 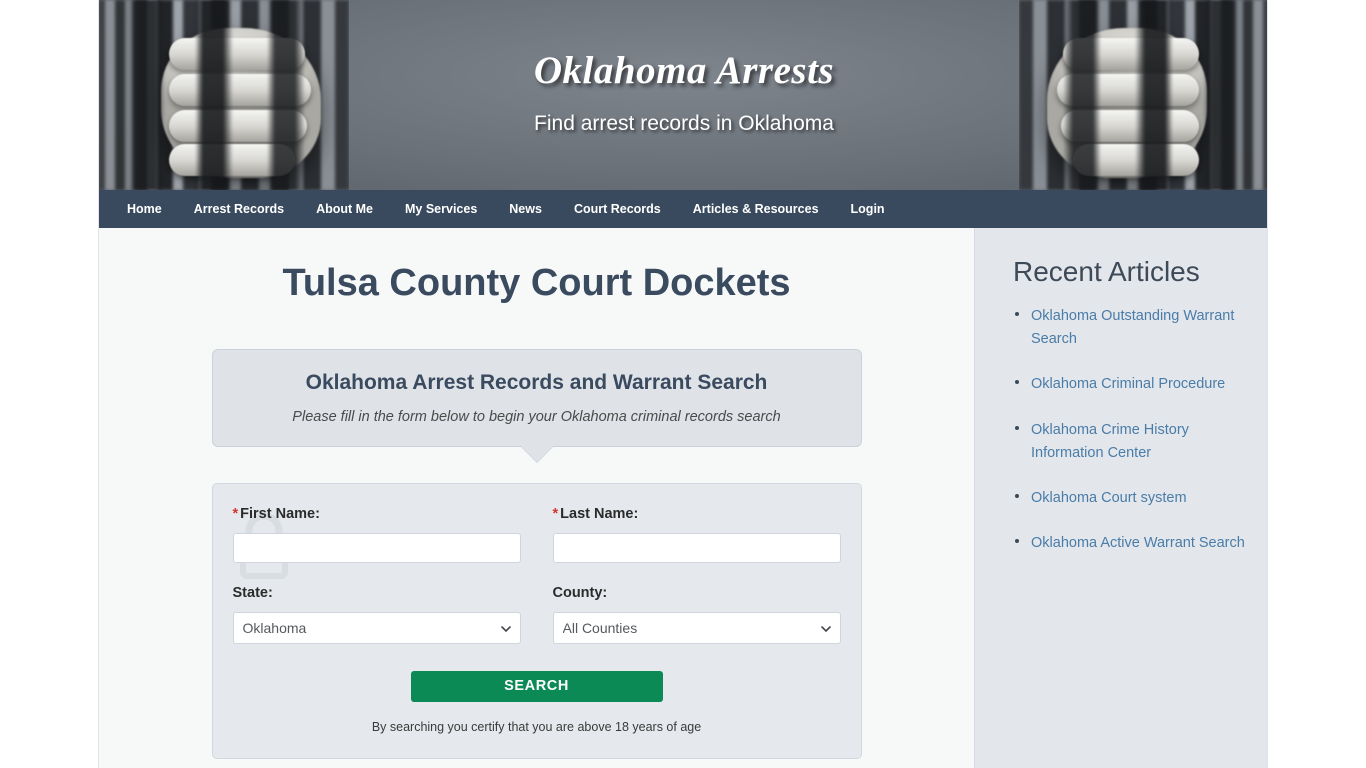 What do you see at coordinates (280, 513) in the screenshot?
I see `first-name-label-text: First Name:` at bounding box center [280, 513].